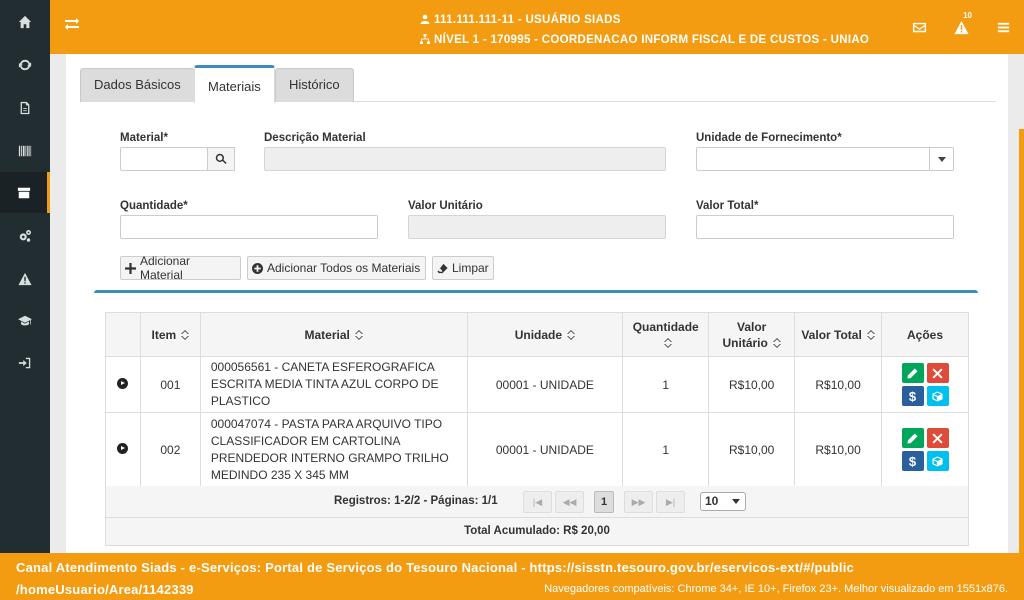 The image size is (1024, 600). I want to click on material-column-header: Material, so click(333, 334).